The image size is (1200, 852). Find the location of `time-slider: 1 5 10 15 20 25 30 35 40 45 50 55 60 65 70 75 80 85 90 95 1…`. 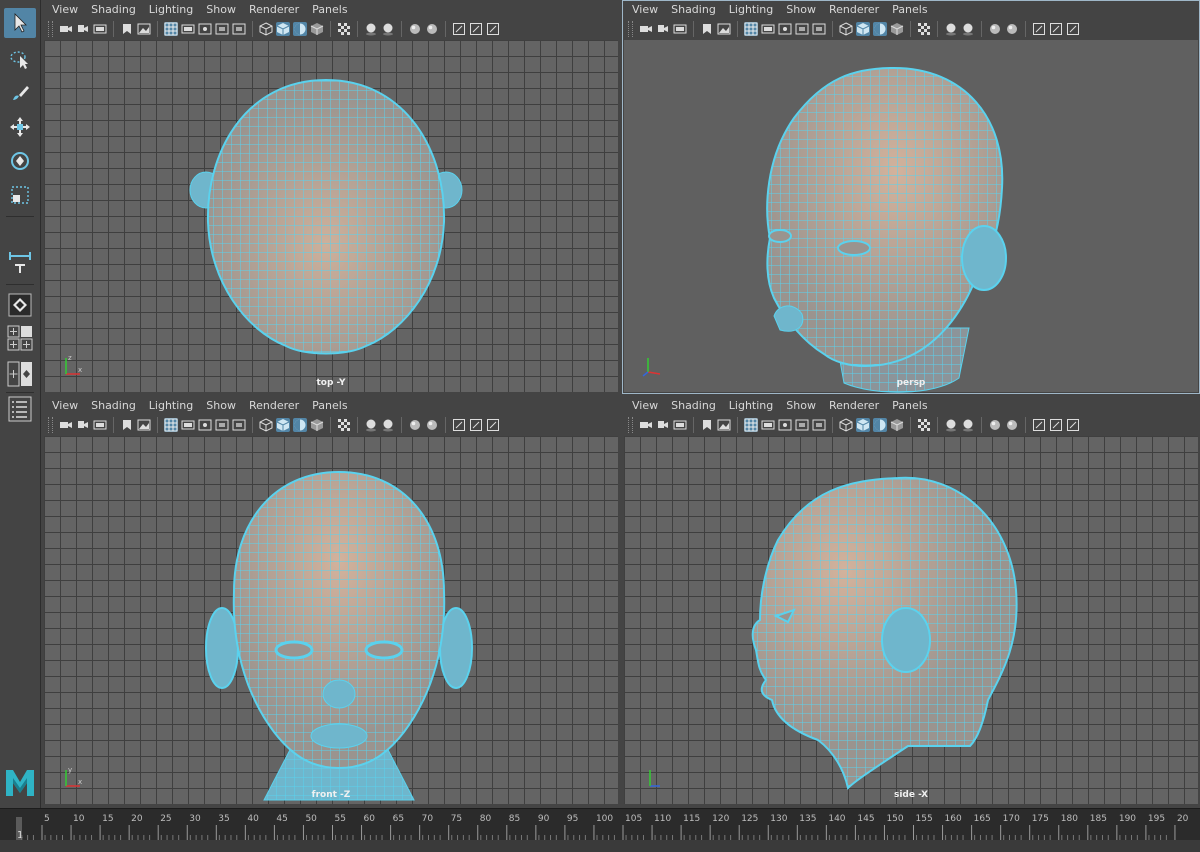

time-slider: 1 5 10 15 20 25 30 35 40 45 50 55 60 65 70 75 80 85 90 95 1… is located at coordinates (600, 824).